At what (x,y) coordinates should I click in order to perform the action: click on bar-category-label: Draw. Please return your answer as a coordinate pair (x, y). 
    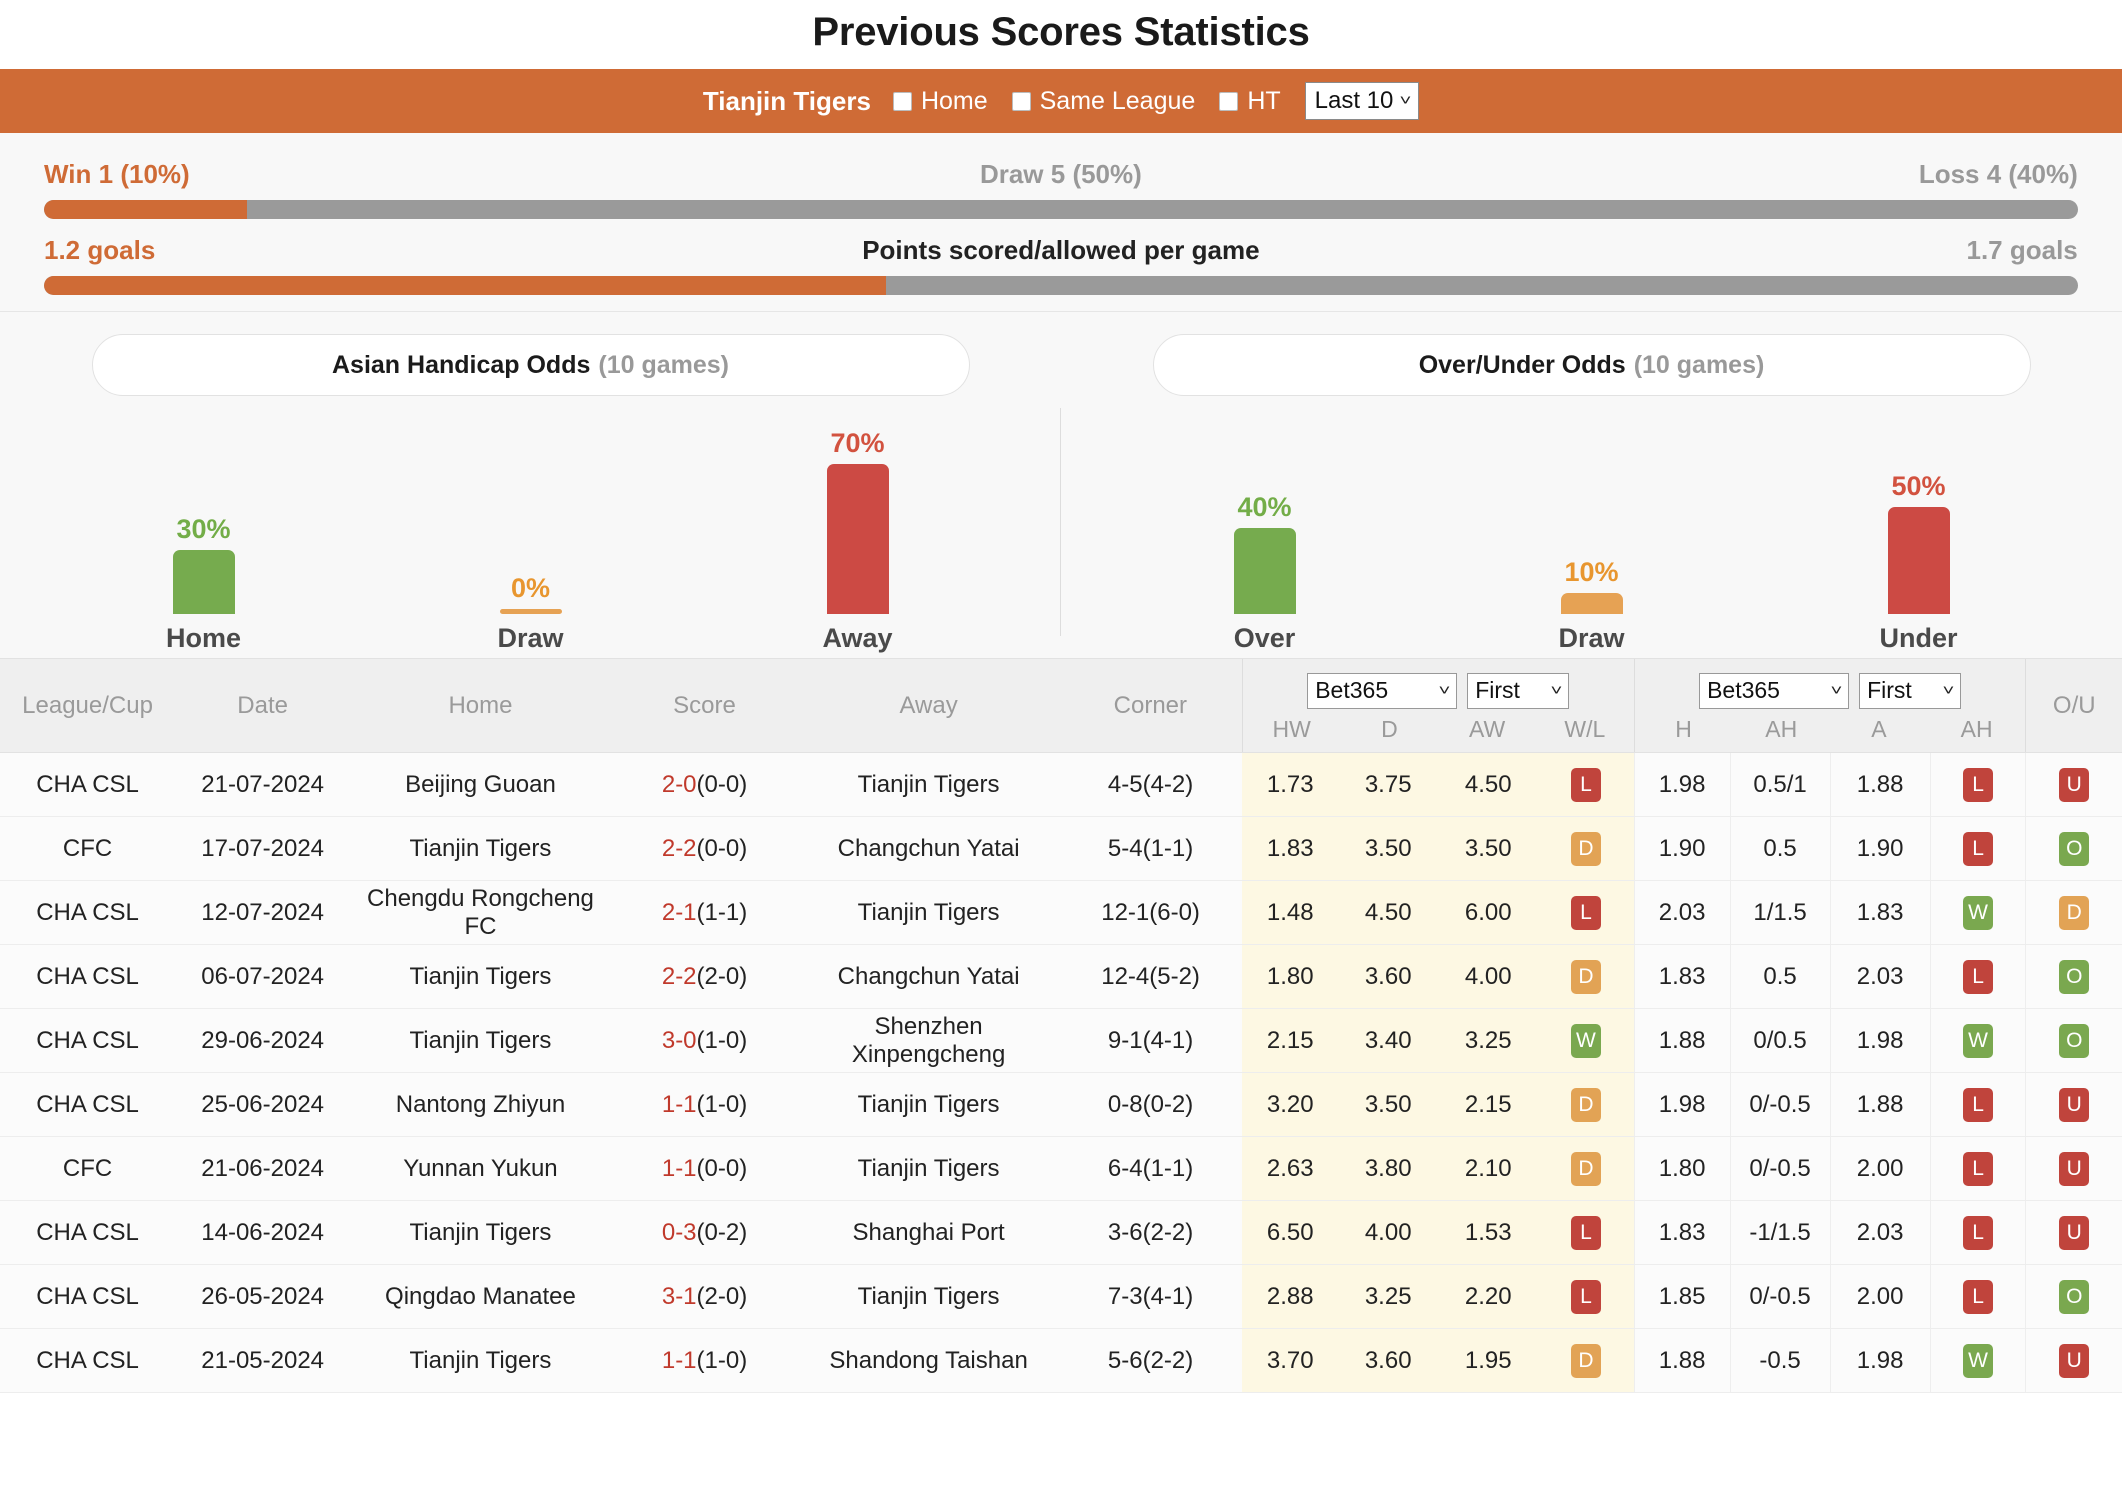
    Looking at the image, I should click on (1591, 638).